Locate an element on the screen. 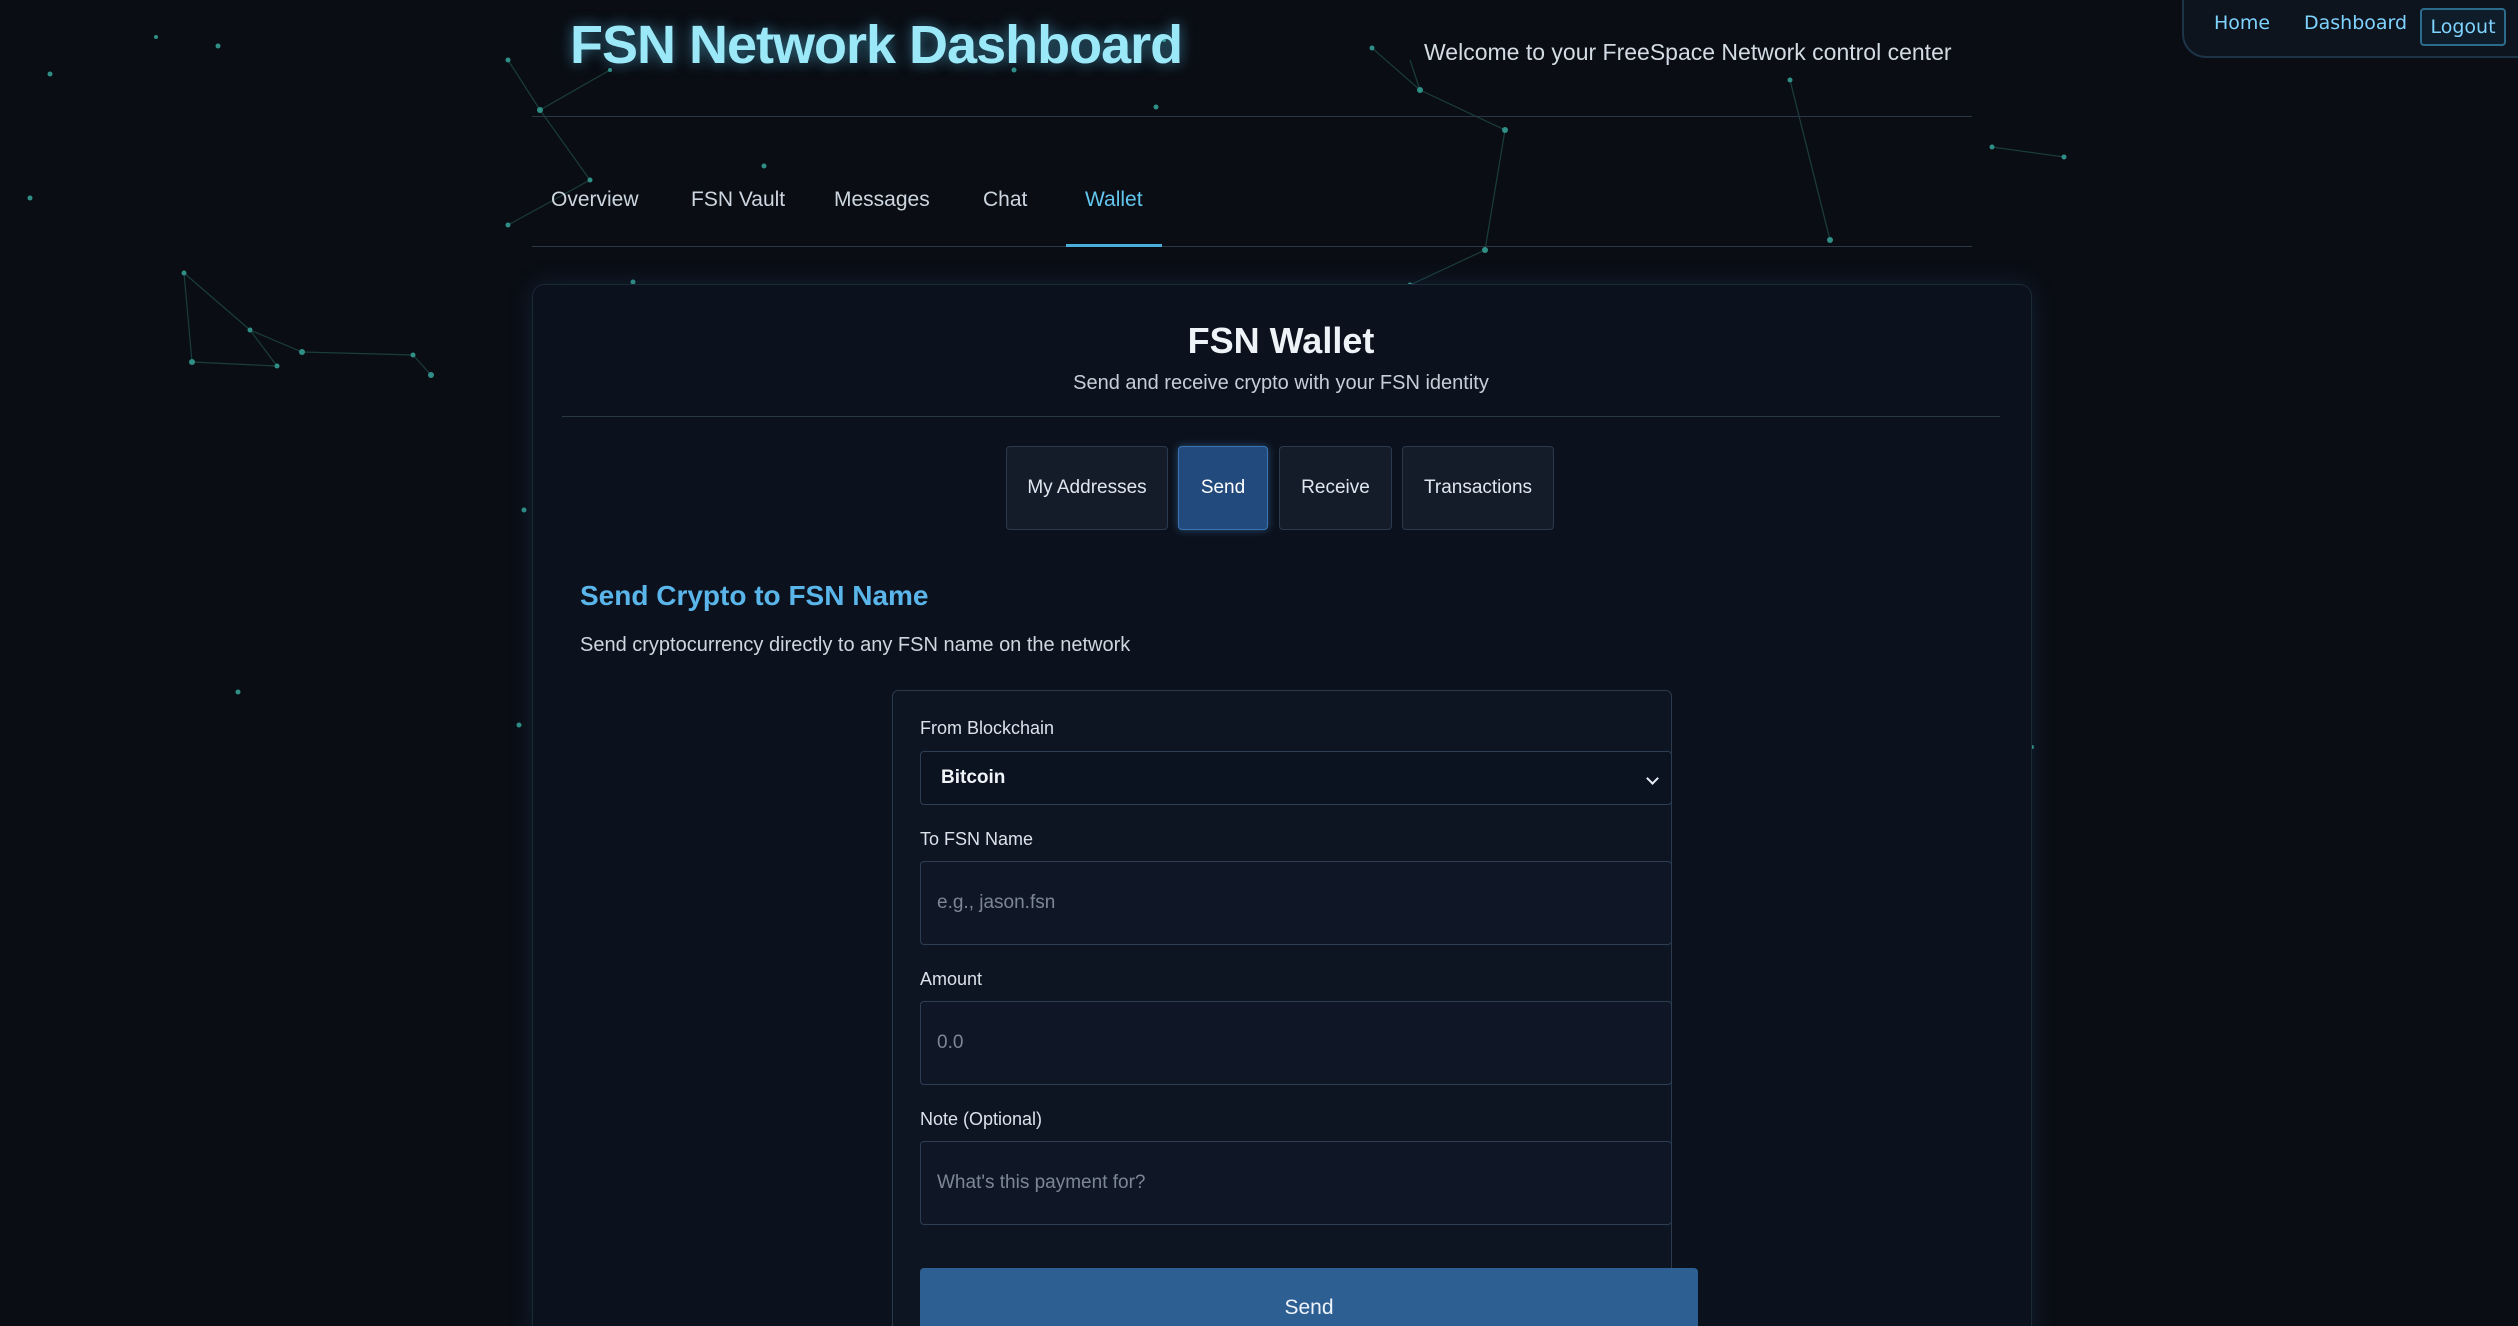 The width and height of the screenshot is (2518, 1326). blockchain-selected-value: Bitcoin is located at coordinates (973, 777).